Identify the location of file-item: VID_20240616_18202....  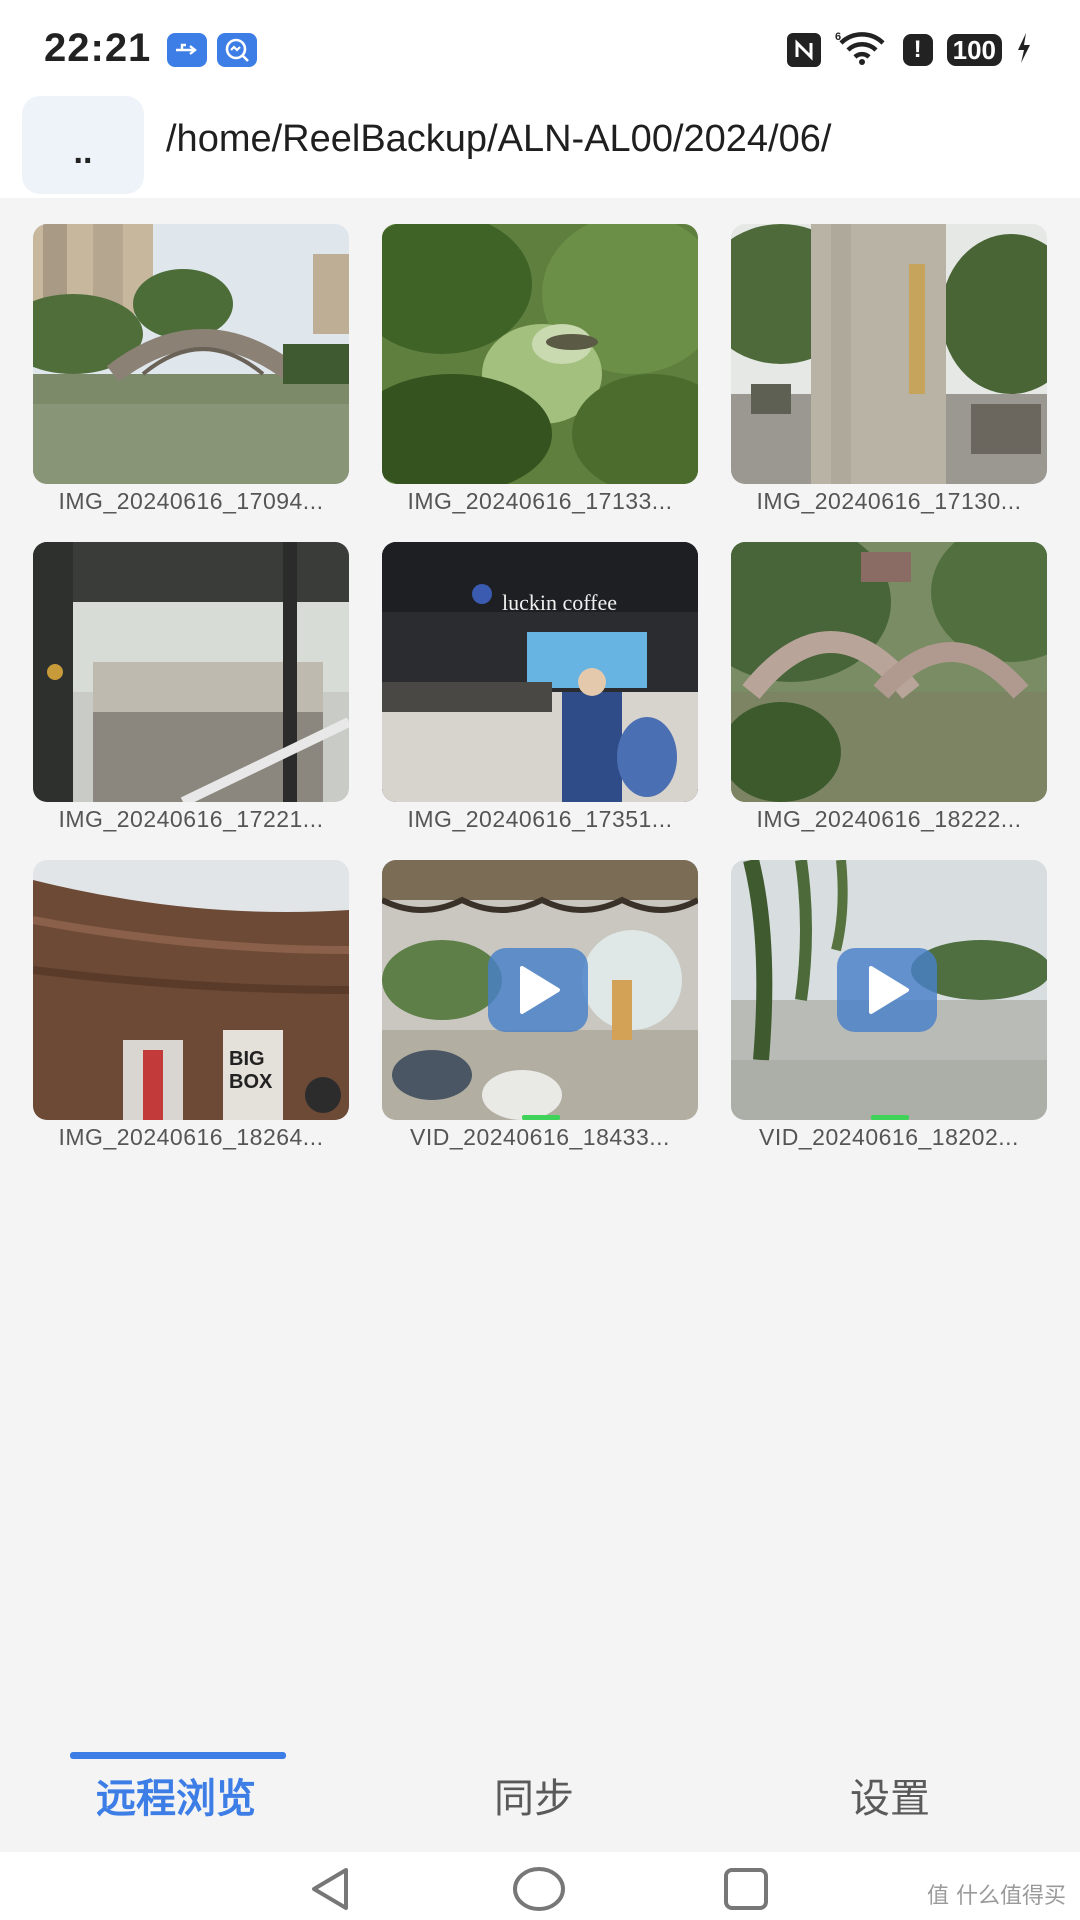
(889, 1019).